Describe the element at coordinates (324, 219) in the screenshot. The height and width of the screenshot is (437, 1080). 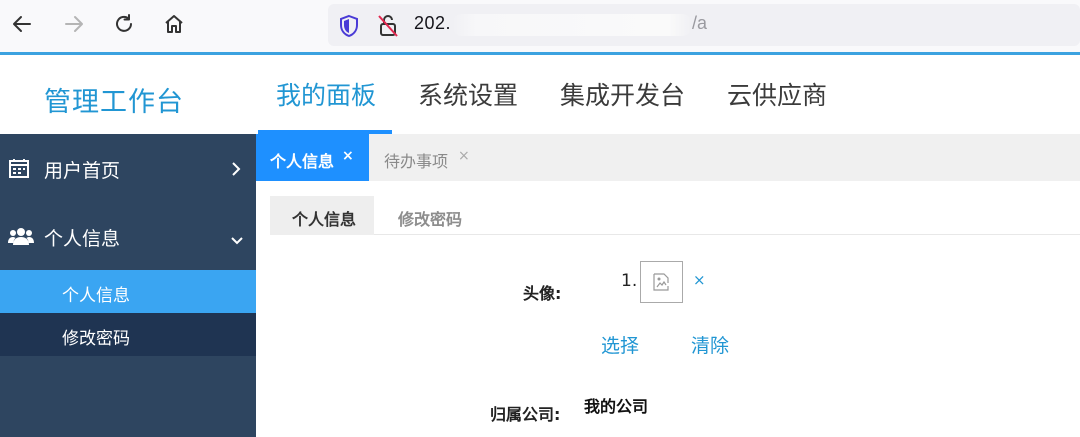
I see `subtab-label: 个人信息` at that location.